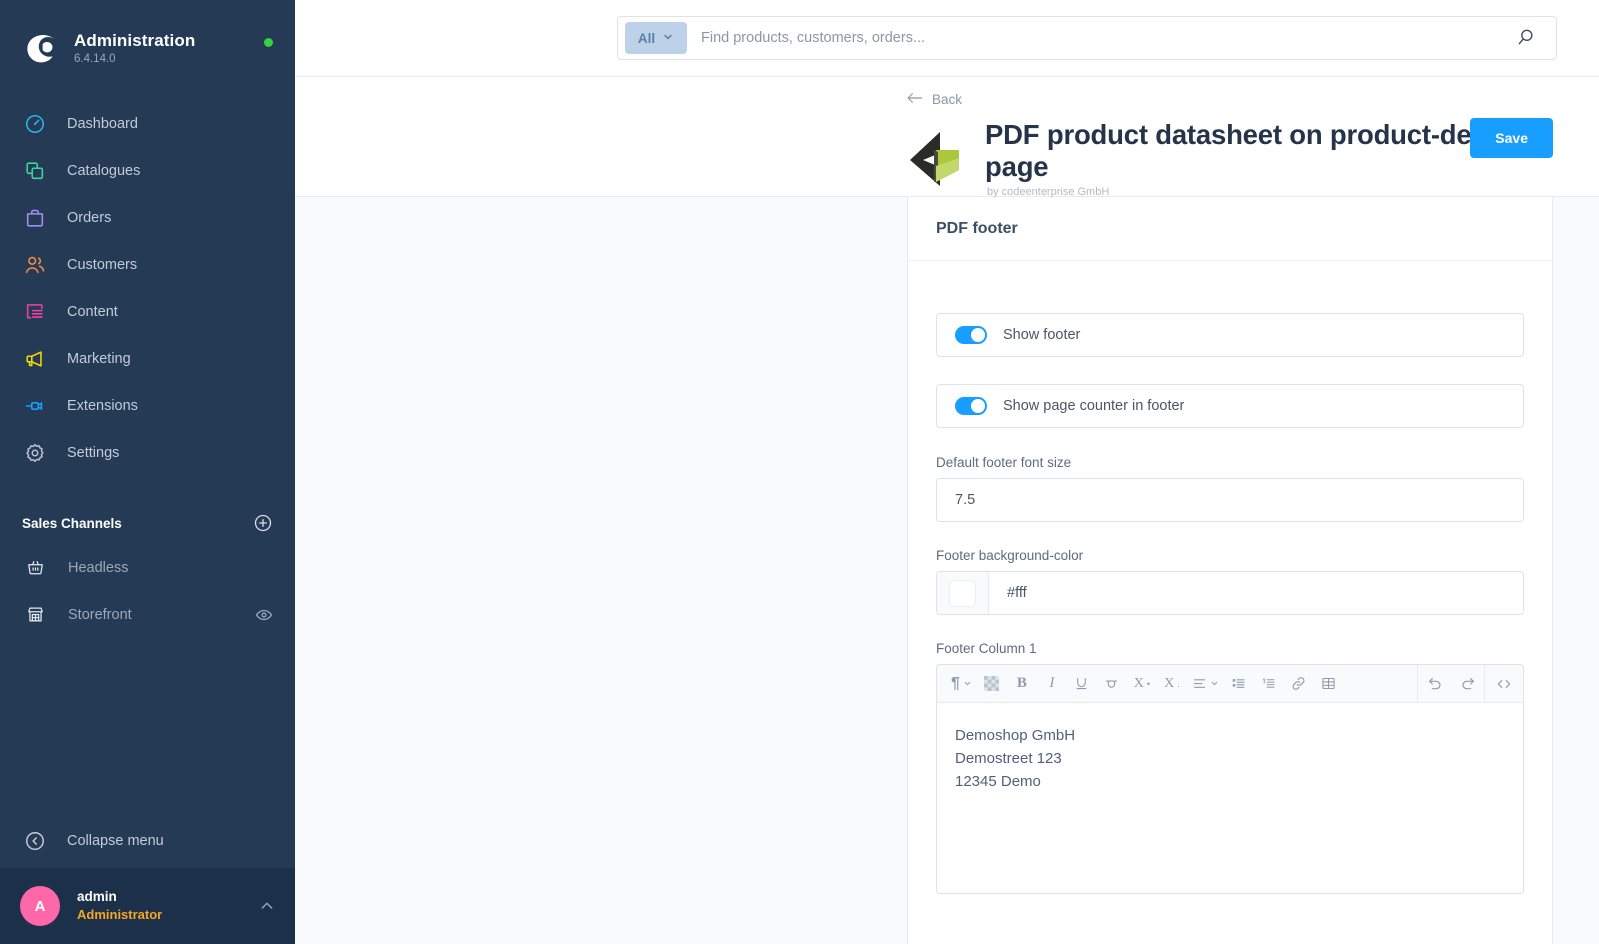 The height and width of the screenshot is (944, 1599). What do you see at coordinates (35, 171) in the screenshot?
I see `catalogues-icon` at bounding box center [35, 171].